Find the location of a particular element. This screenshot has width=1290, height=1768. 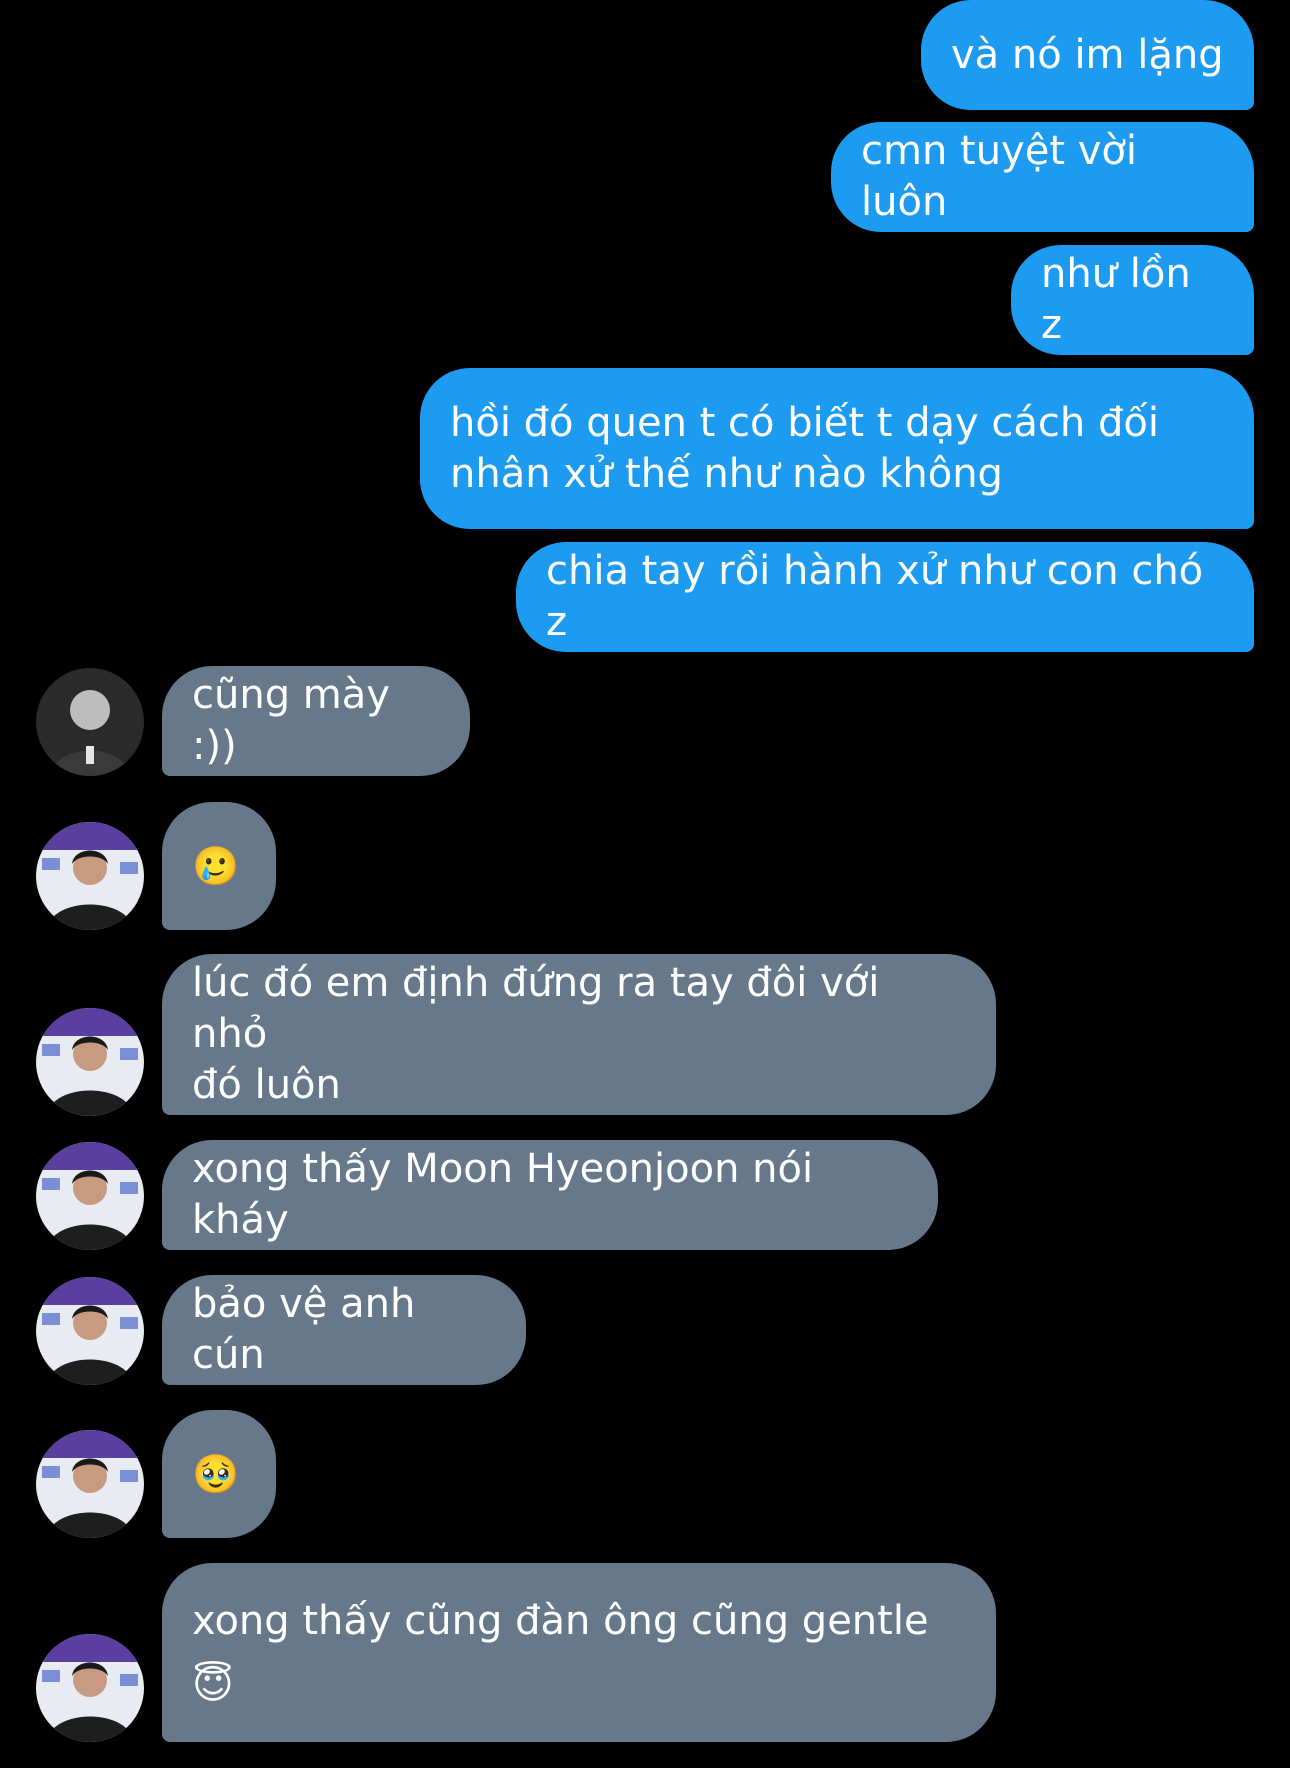

message-text: xong thấy Moon Hyeonjoon nói kháy is located at coordinates (509, 1194).